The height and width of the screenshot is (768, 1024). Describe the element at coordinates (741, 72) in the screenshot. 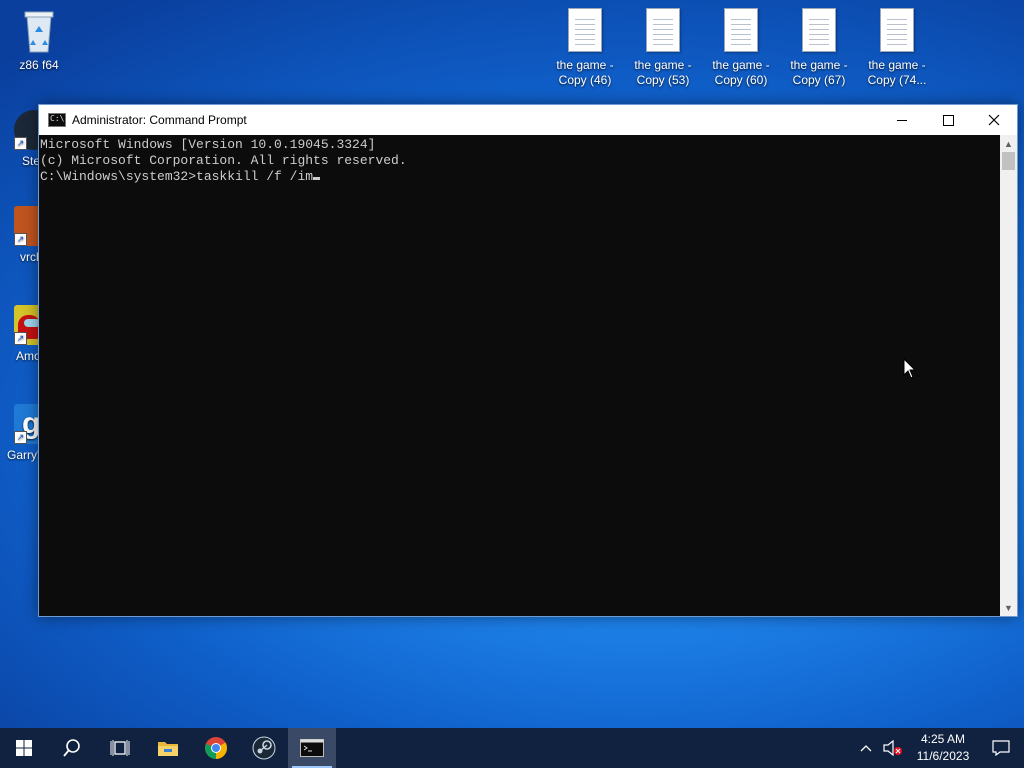

I see `desktop-icon-label: the game - Copy (60)` at that location.